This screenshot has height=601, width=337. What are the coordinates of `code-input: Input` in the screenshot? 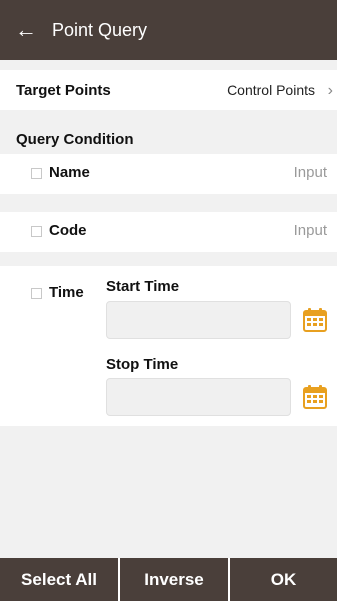 It's located at (310, 230).